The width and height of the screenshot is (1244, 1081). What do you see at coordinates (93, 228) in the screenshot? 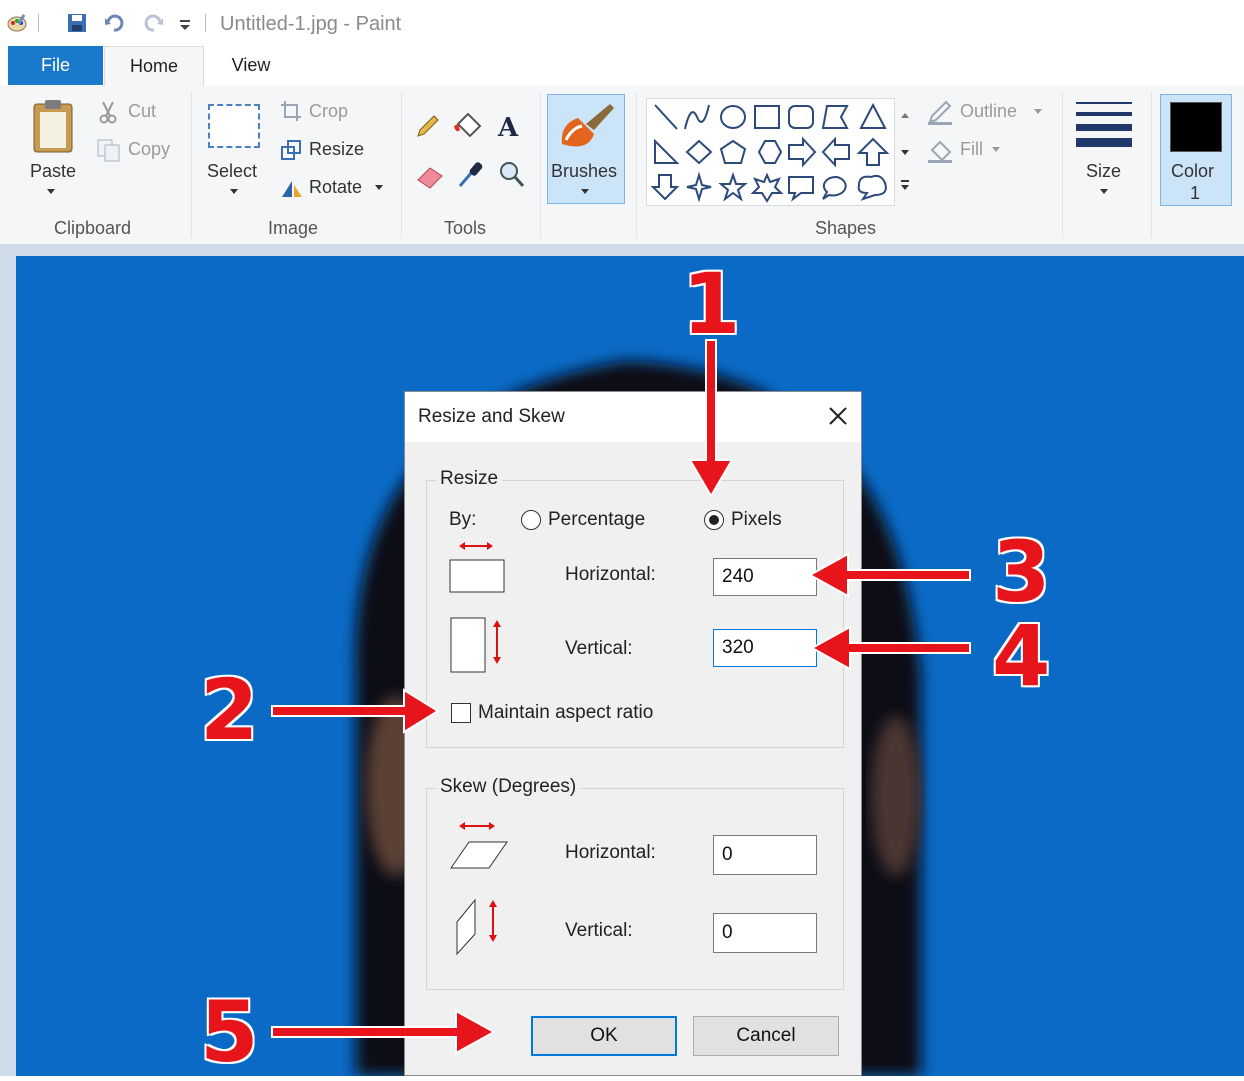
I see `clipboard-group-label: Clipboard` at bounding box center [93, 228].